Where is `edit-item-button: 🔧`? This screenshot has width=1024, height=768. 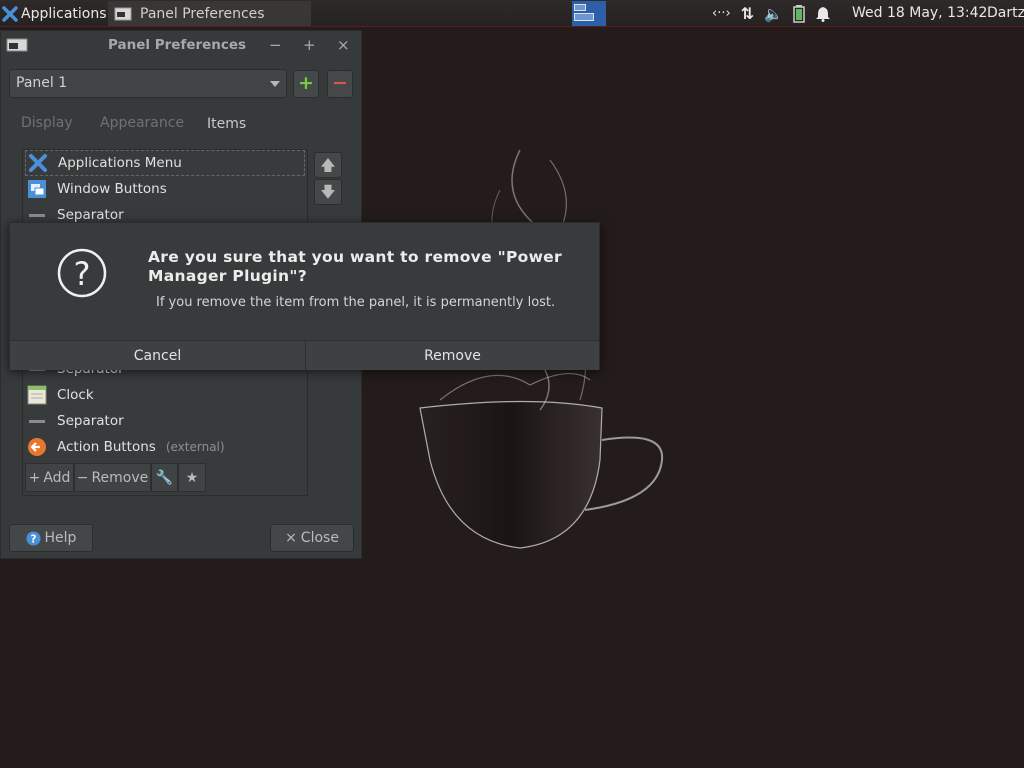
edit-item-button: 🔧 is located at coordinates (164, 477).